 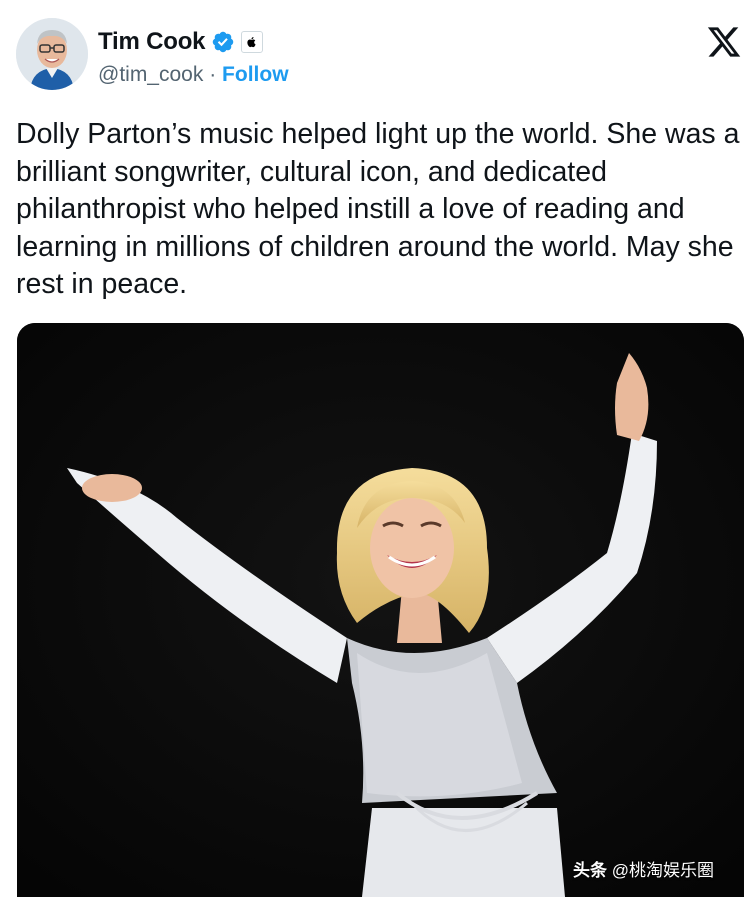 I want to click on avatar, so click(x=52, y=54).